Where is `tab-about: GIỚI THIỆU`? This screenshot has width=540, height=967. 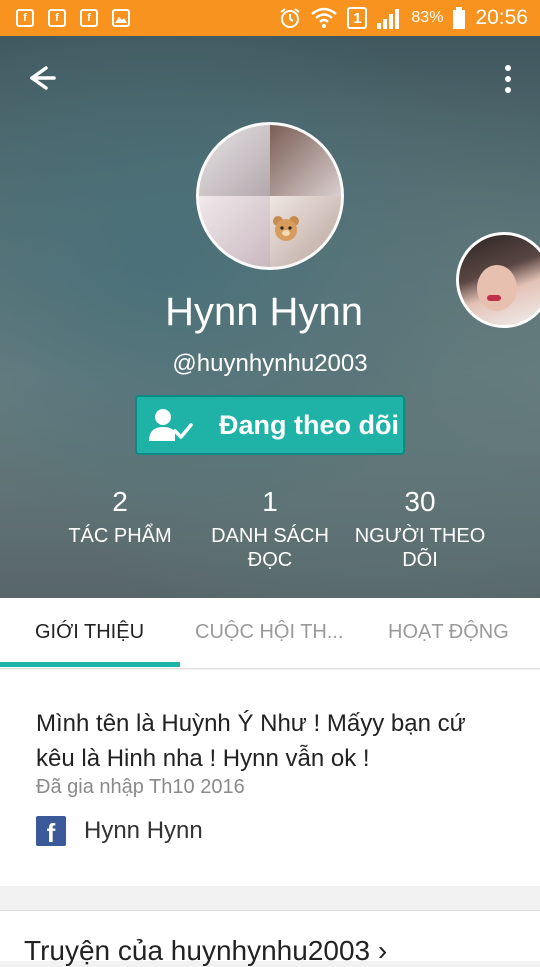
tab-about: GIỚI THIỆU is located at coordinates (89, 632).